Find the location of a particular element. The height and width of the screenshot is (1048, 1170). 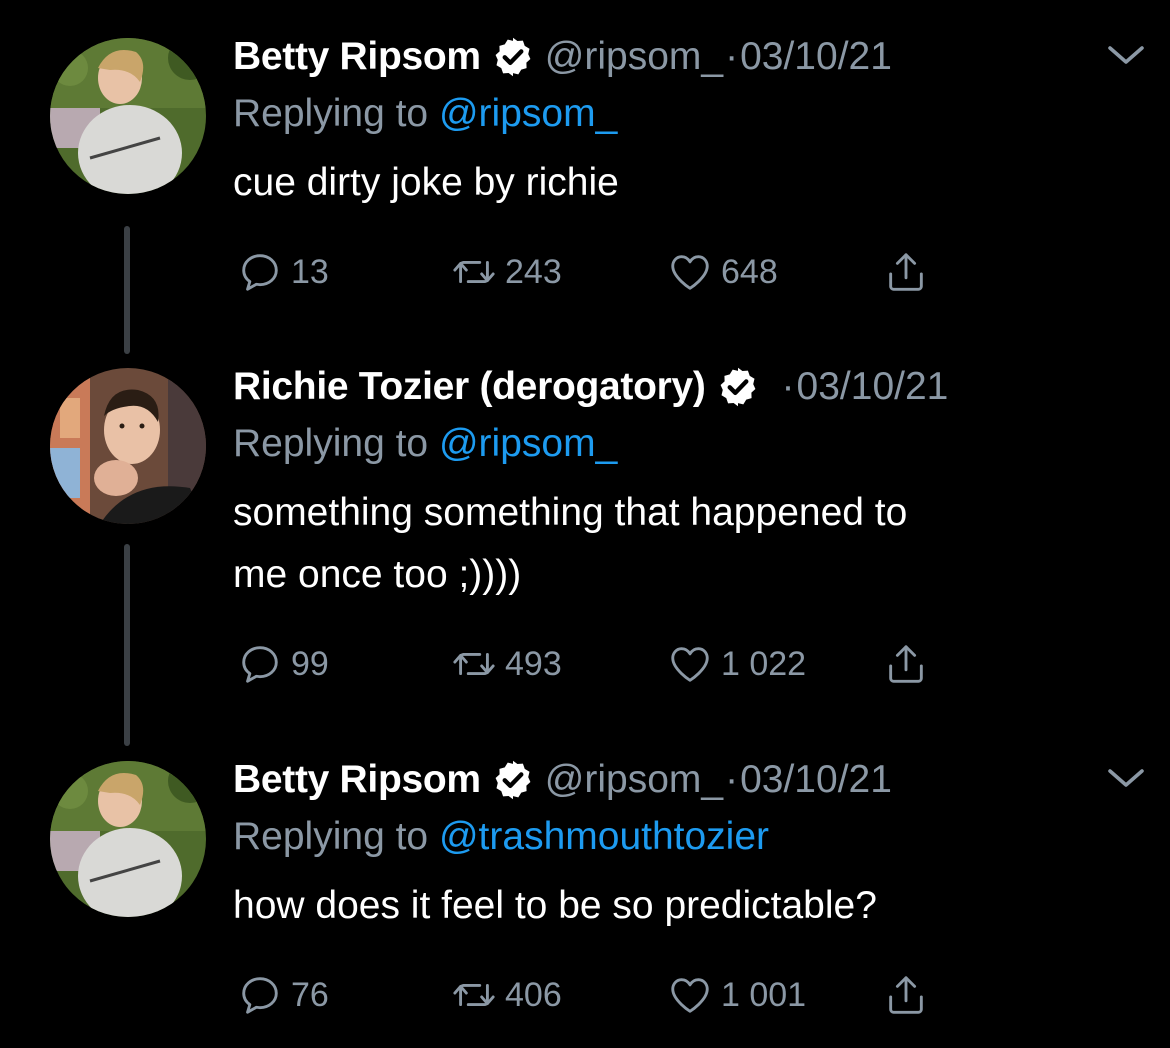

like-button: 1 022 is located at coordinates (736, 664).